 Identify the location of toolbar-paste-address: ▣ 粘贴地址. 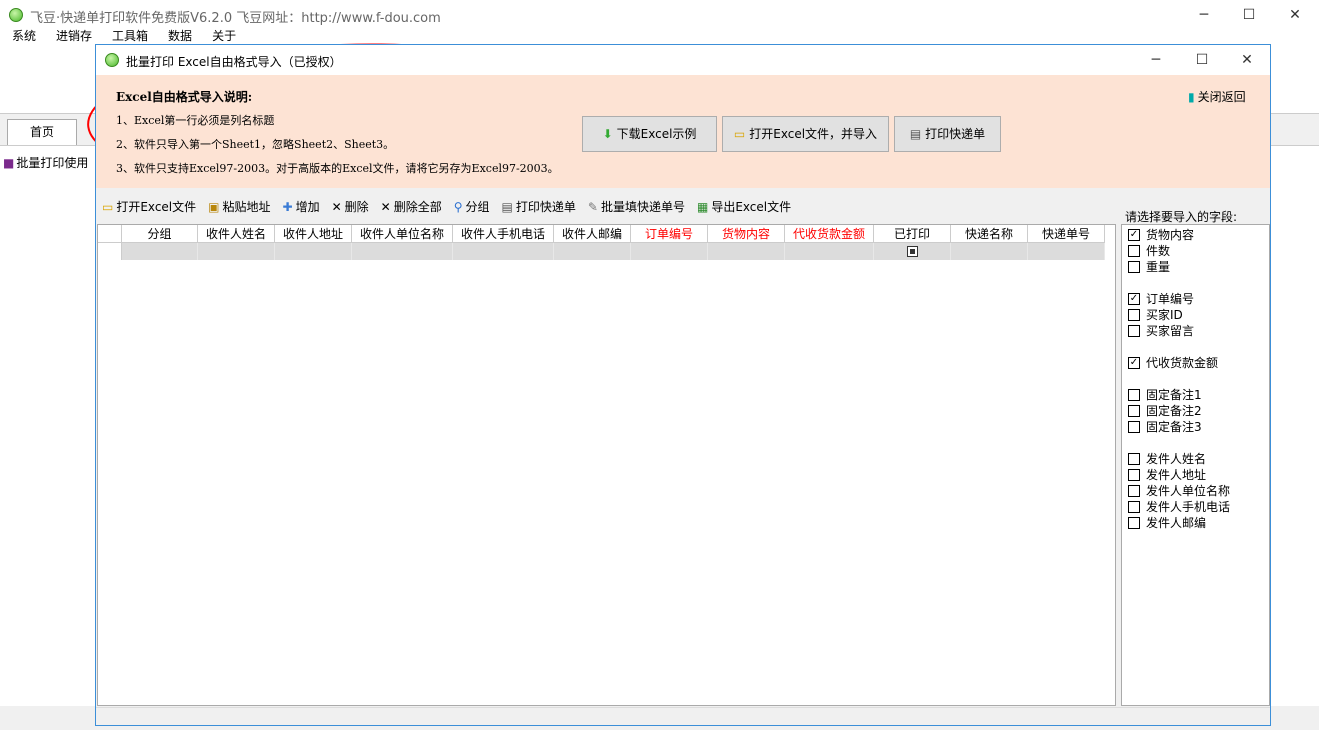
(239, 206).